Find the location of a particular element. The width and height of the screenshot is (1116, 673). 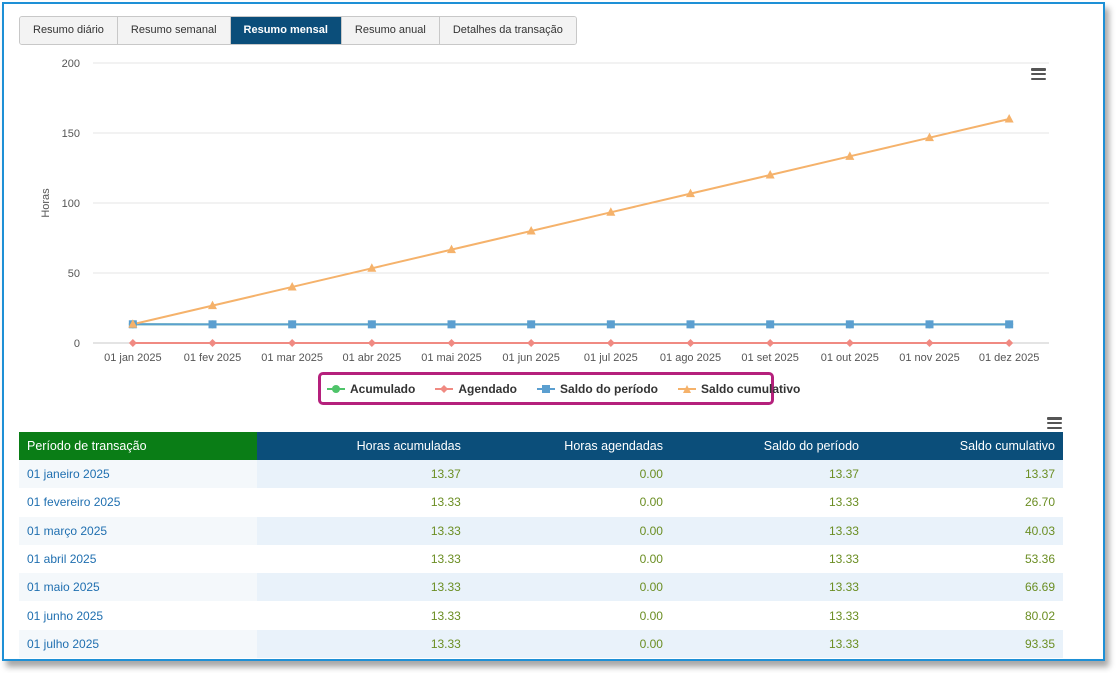

table-cell-horas-acumuladas: 13.37 is located at coordinates (363, 474).